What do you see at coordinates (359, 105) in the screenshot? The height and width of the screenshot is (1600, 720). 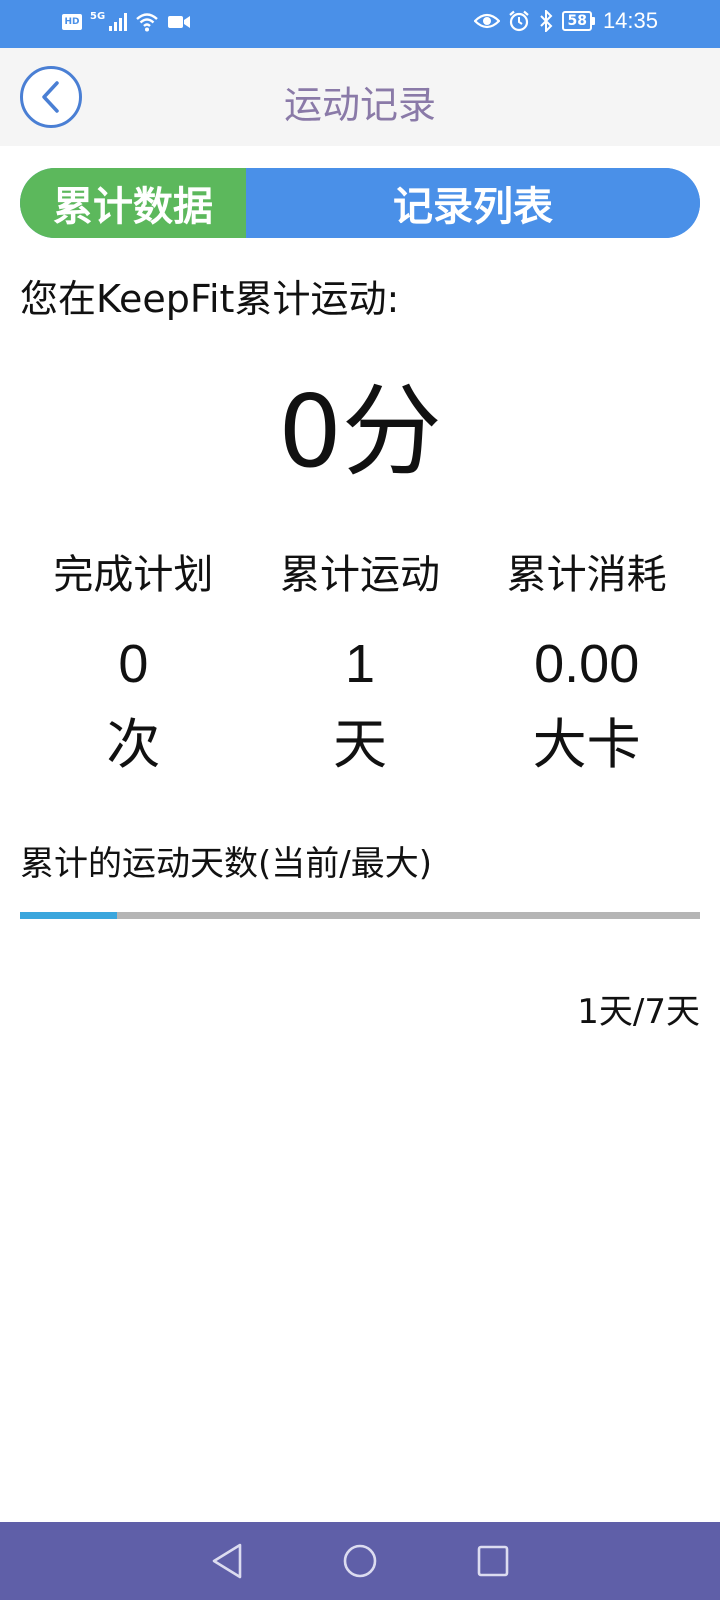 I see `page-title: 运动记录` at bounding box center [359, 105].